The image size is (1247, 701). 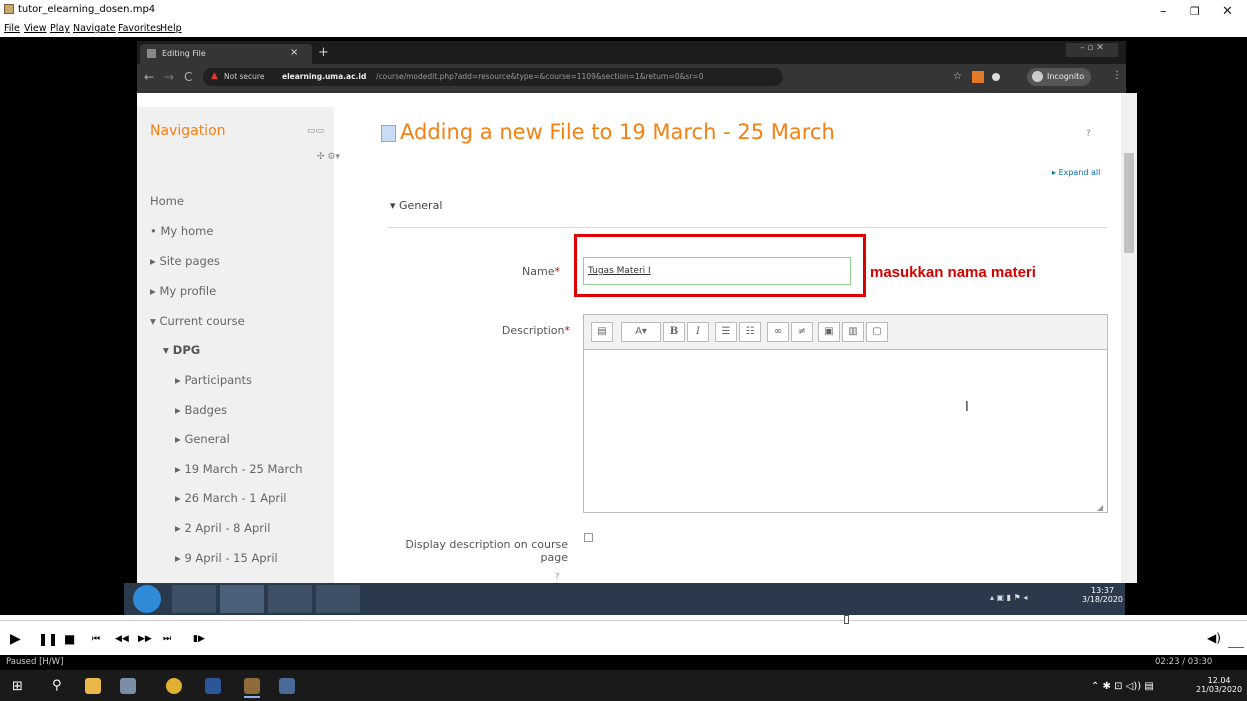 I want to click on paragraph-style-icon: A▾, so click(x=641, y=332).